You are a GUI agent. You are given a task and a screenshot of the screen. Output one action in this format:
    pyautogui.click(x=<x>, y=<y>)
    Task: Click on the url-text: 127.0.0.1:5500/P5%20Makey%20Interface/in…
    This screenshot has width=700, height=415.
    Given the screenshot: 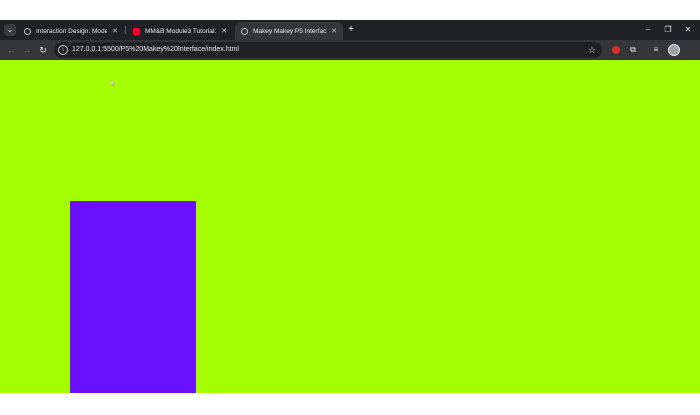 What is the action you would take?
    pyautogui.click(x=155, y=50)
    